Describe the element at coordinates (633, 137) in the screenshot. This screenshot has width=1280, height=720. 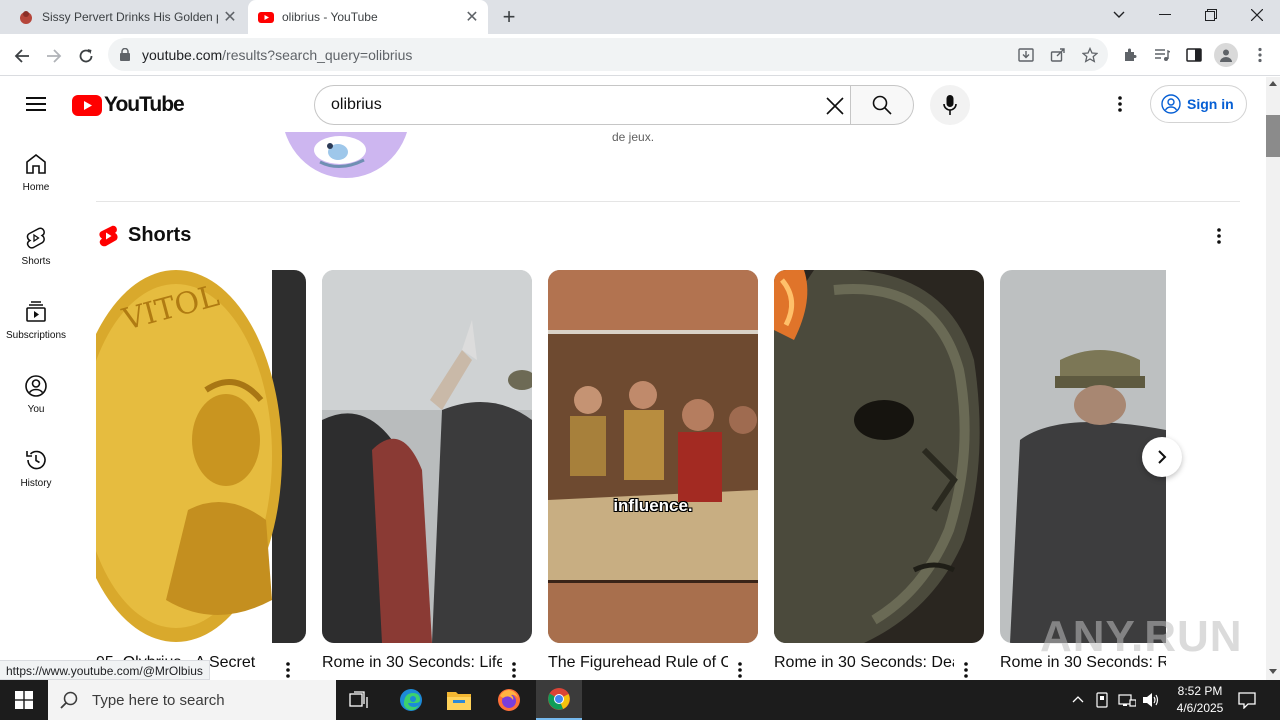
I see `channel-description: de jeux.` at that location.